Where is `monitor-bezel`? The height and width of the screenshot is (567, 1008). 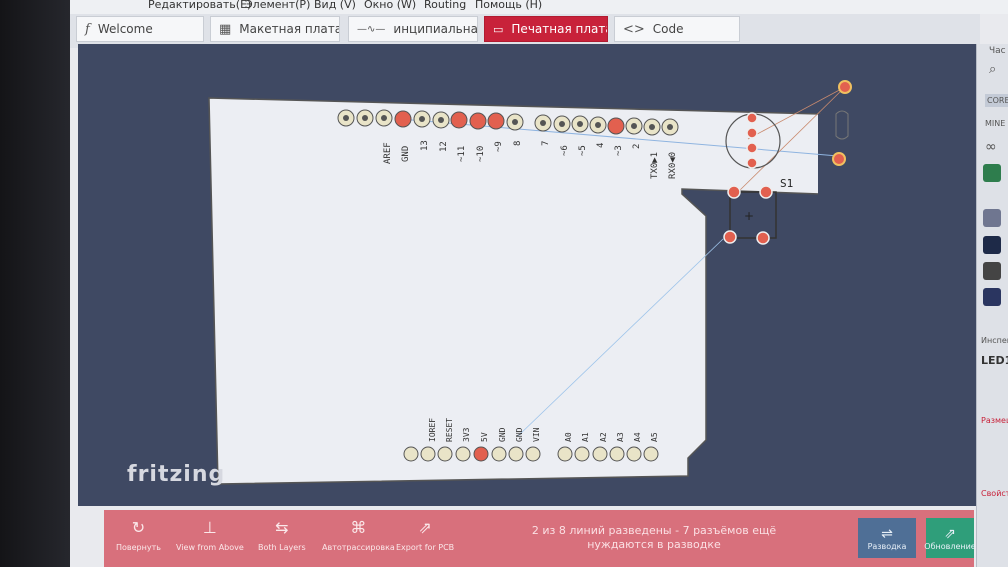
monitor-bezel is located at coordinates (35, 283).